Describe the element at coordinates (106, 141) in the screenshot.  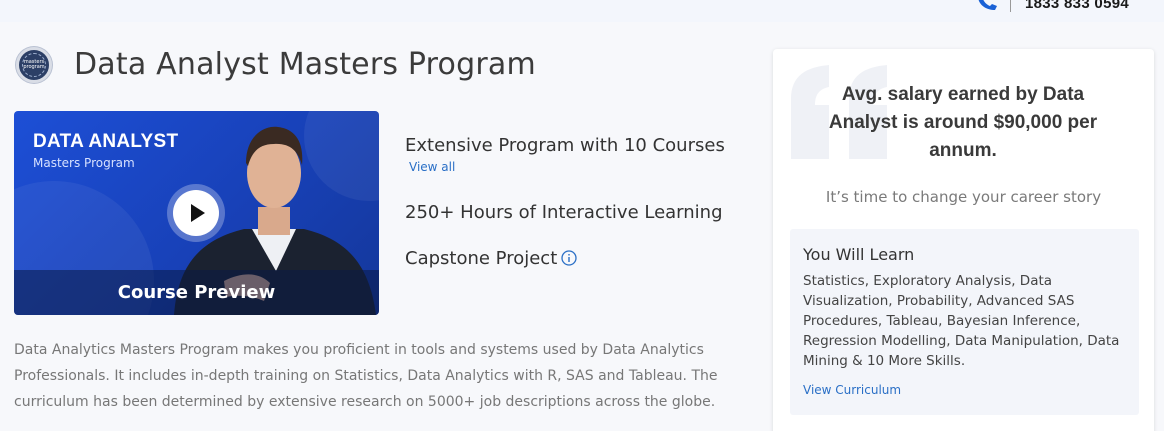
I see `video-title: DATA ANALYST` at that location.